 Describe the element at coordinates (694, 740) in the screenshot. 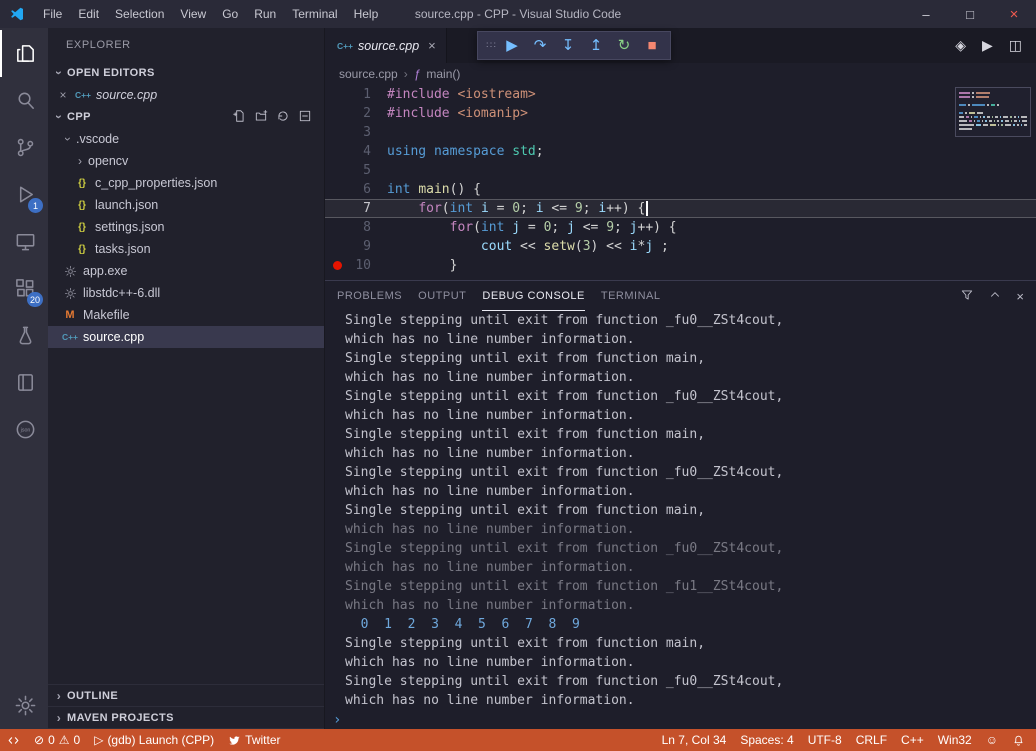

I see `status-ln-7-col-34: Ln 7, Col 34` at that location.